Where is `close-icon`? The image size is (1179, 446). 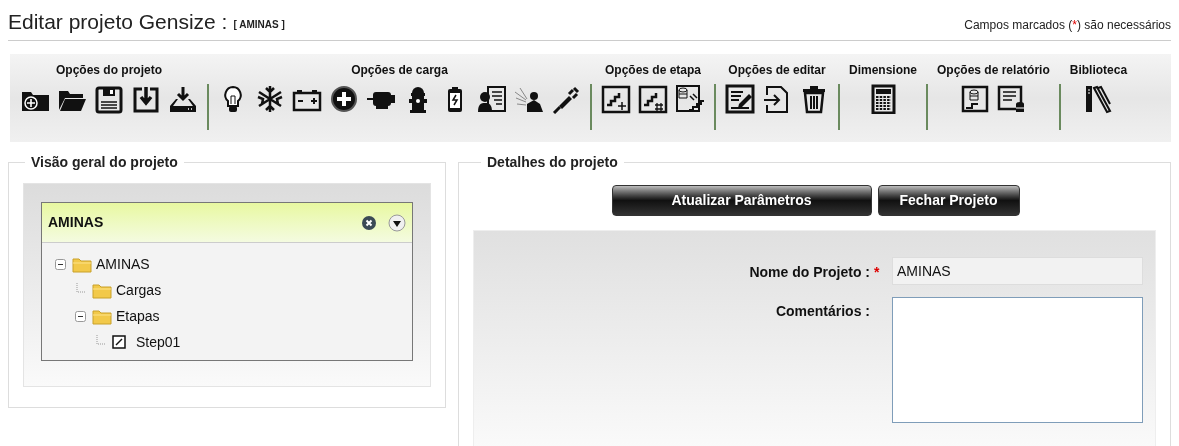
close-icon is located at coordinates (369, 222).